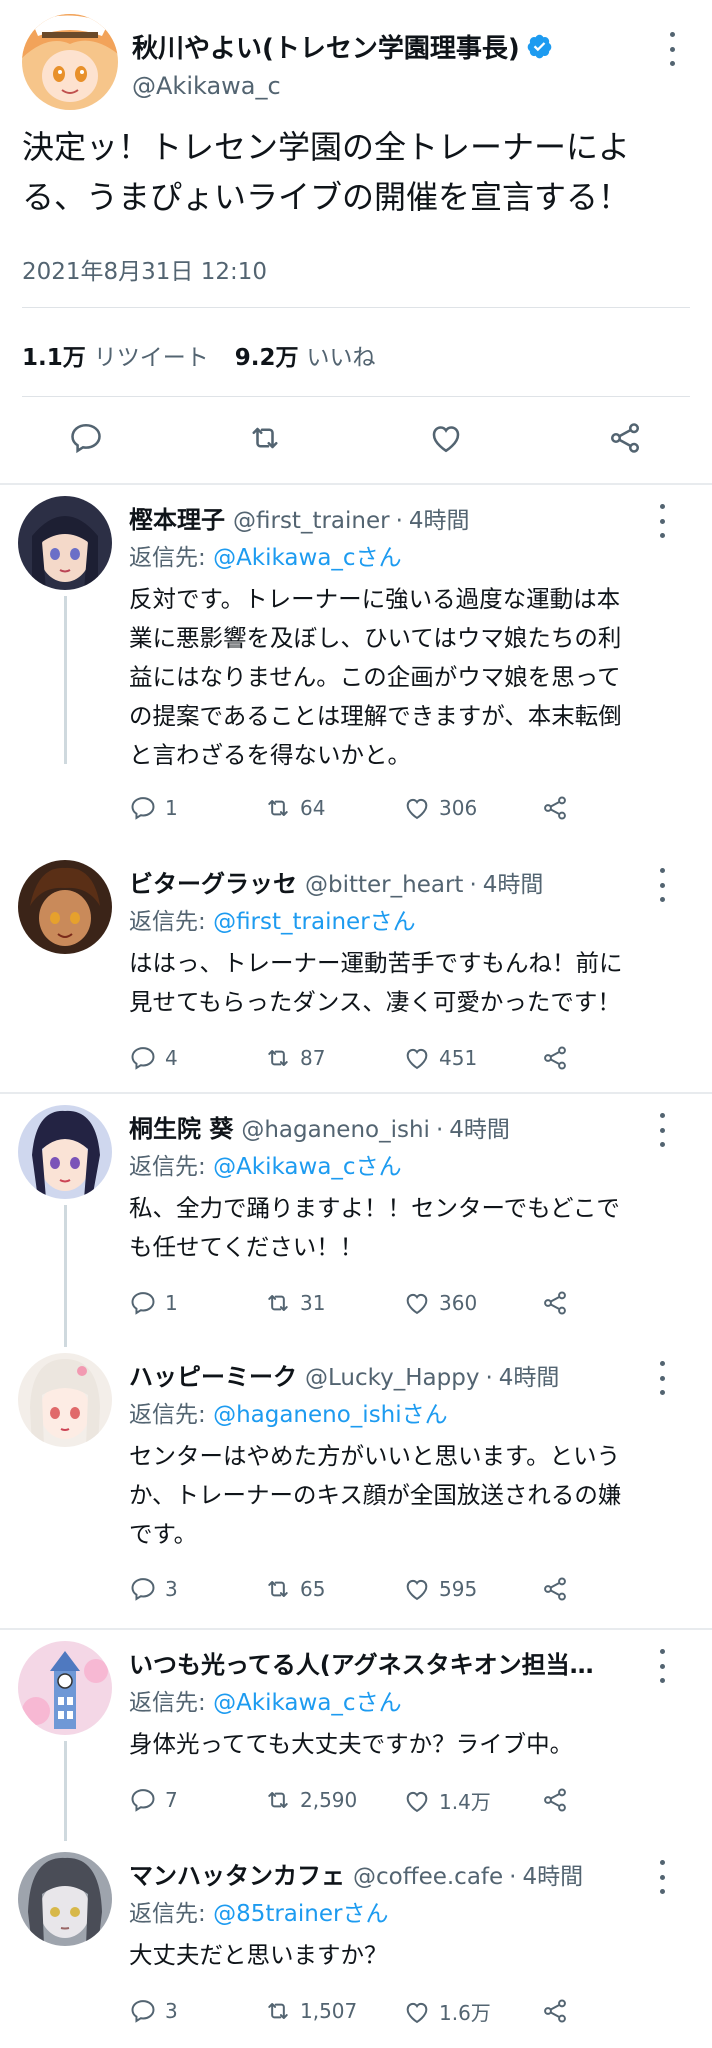 Image resolution: width=712 pixels, height=2048 pixels. Describe the element at coordinates (267, 355) in the screenshot. I see `like-count: 9.2万` at that location.